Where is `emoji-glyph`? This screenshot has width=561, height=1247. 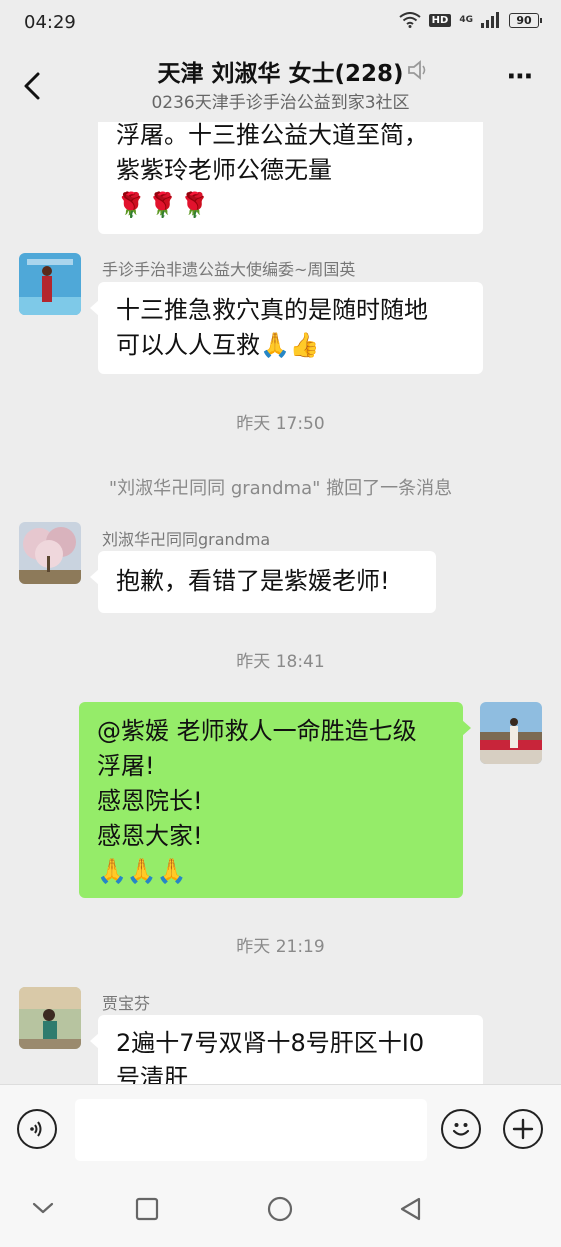
emoji-glyph is located at coordinates (461, 1129).